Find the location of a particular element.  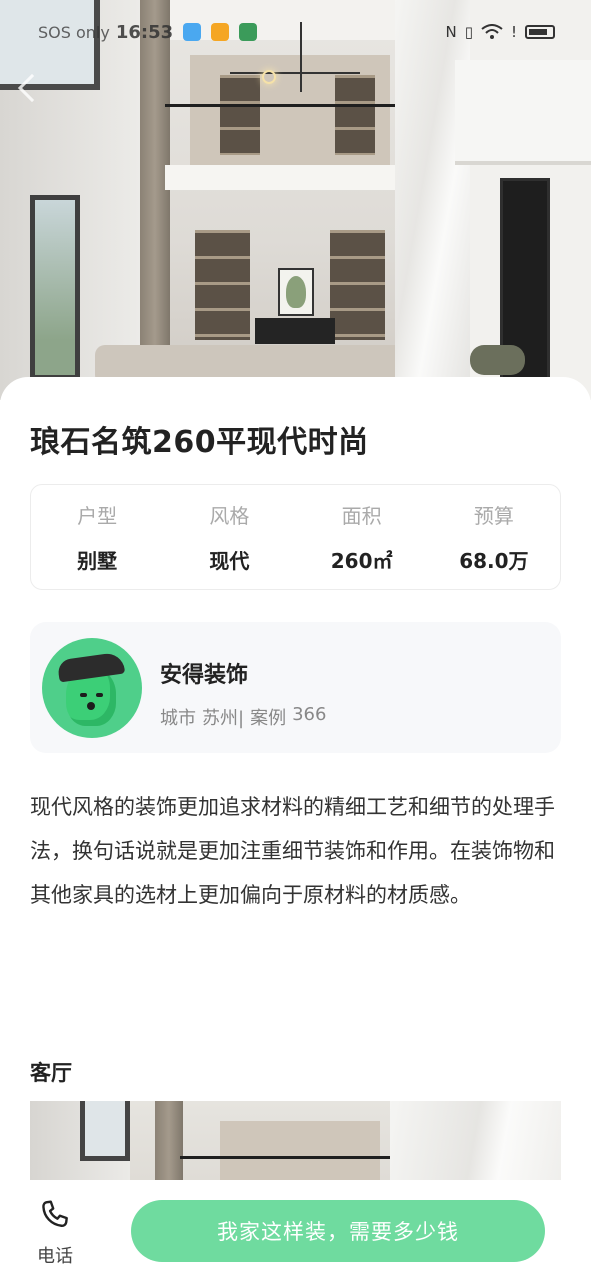

bottom-action-bar: 电话 我家这样装，需要多少钱 is located at coordinates (295, 1230).